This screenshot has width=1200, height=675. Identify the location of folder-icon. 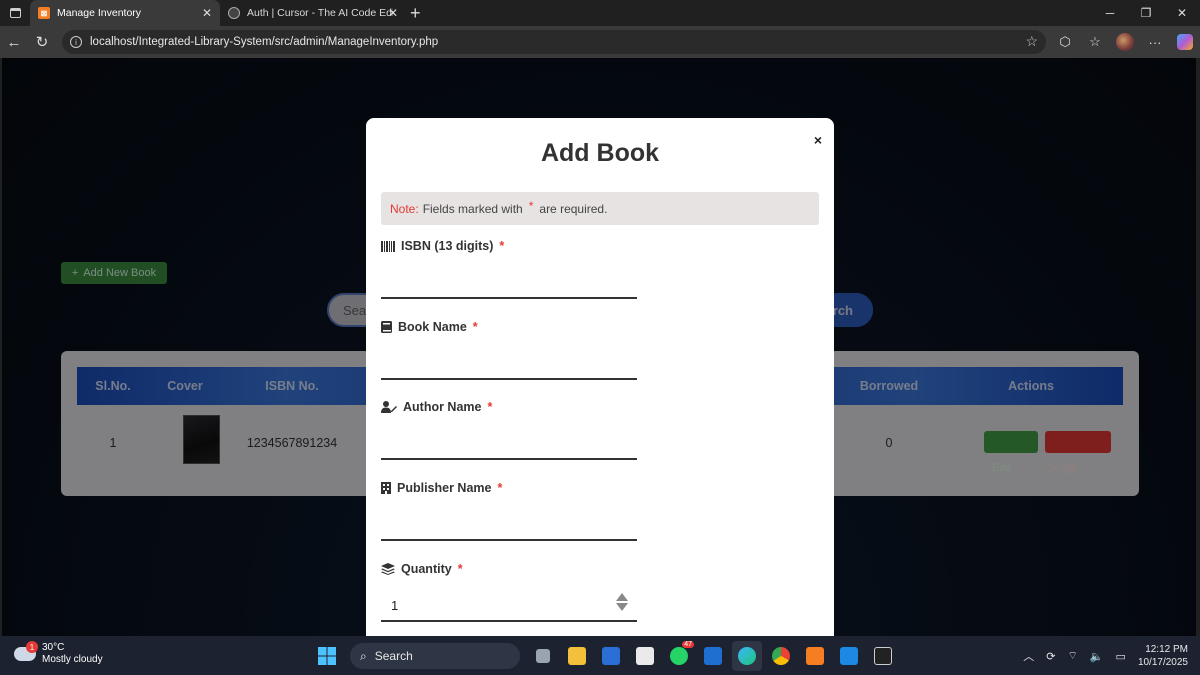
(577, 656).